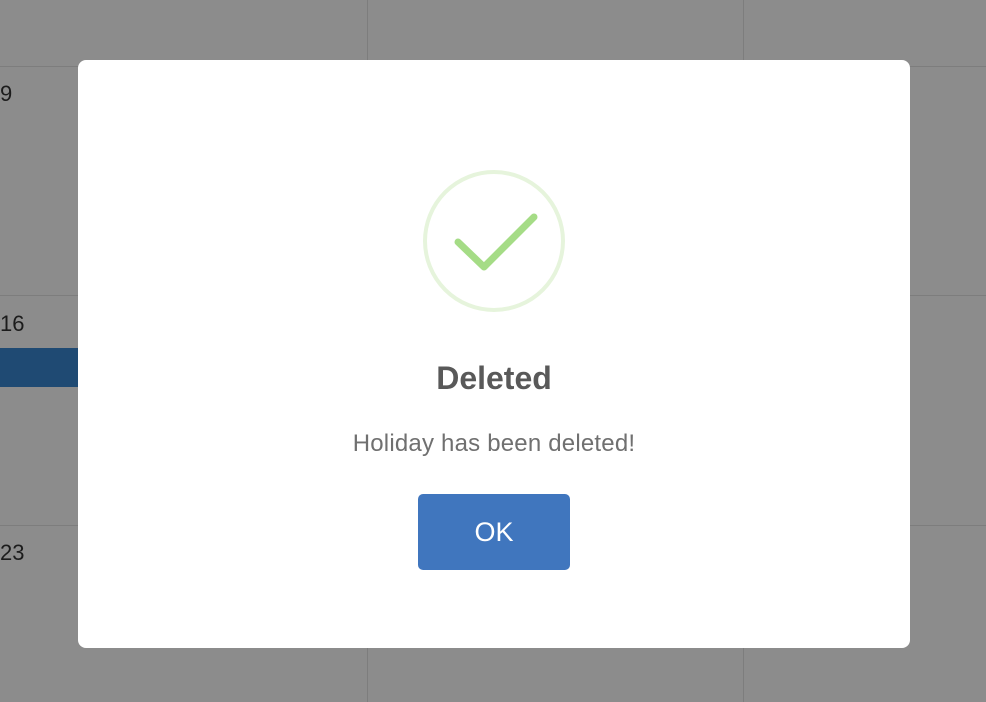 The image size is (986, 702). Describe the element at coordinates (12, 324) in the screenshot. I see `calendar-day-number: 16` at that location.